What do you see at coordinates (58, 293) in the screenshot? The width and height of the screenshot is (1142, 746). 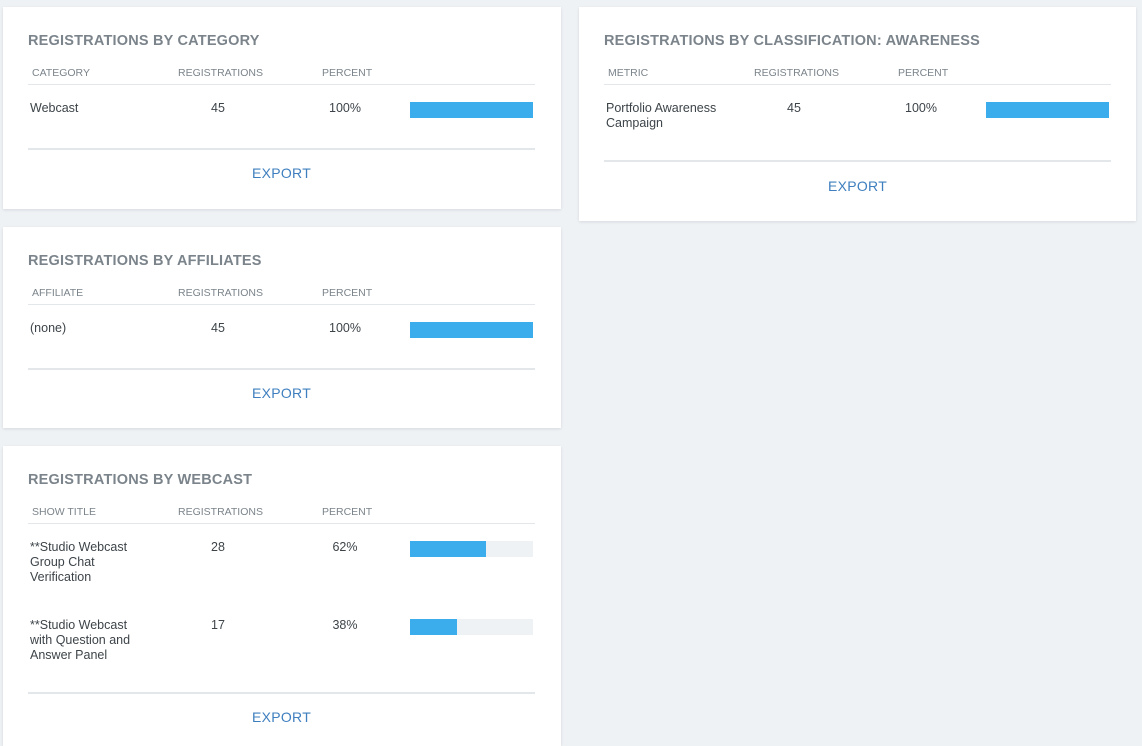 I see `column-header-affiliate: AFFILIATE` at bounding box center [58, 293].